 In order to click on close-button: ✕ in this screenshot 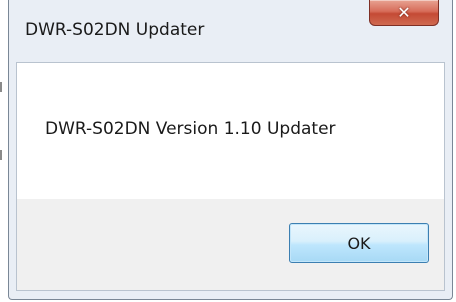, I will do `click(404, 13)`.